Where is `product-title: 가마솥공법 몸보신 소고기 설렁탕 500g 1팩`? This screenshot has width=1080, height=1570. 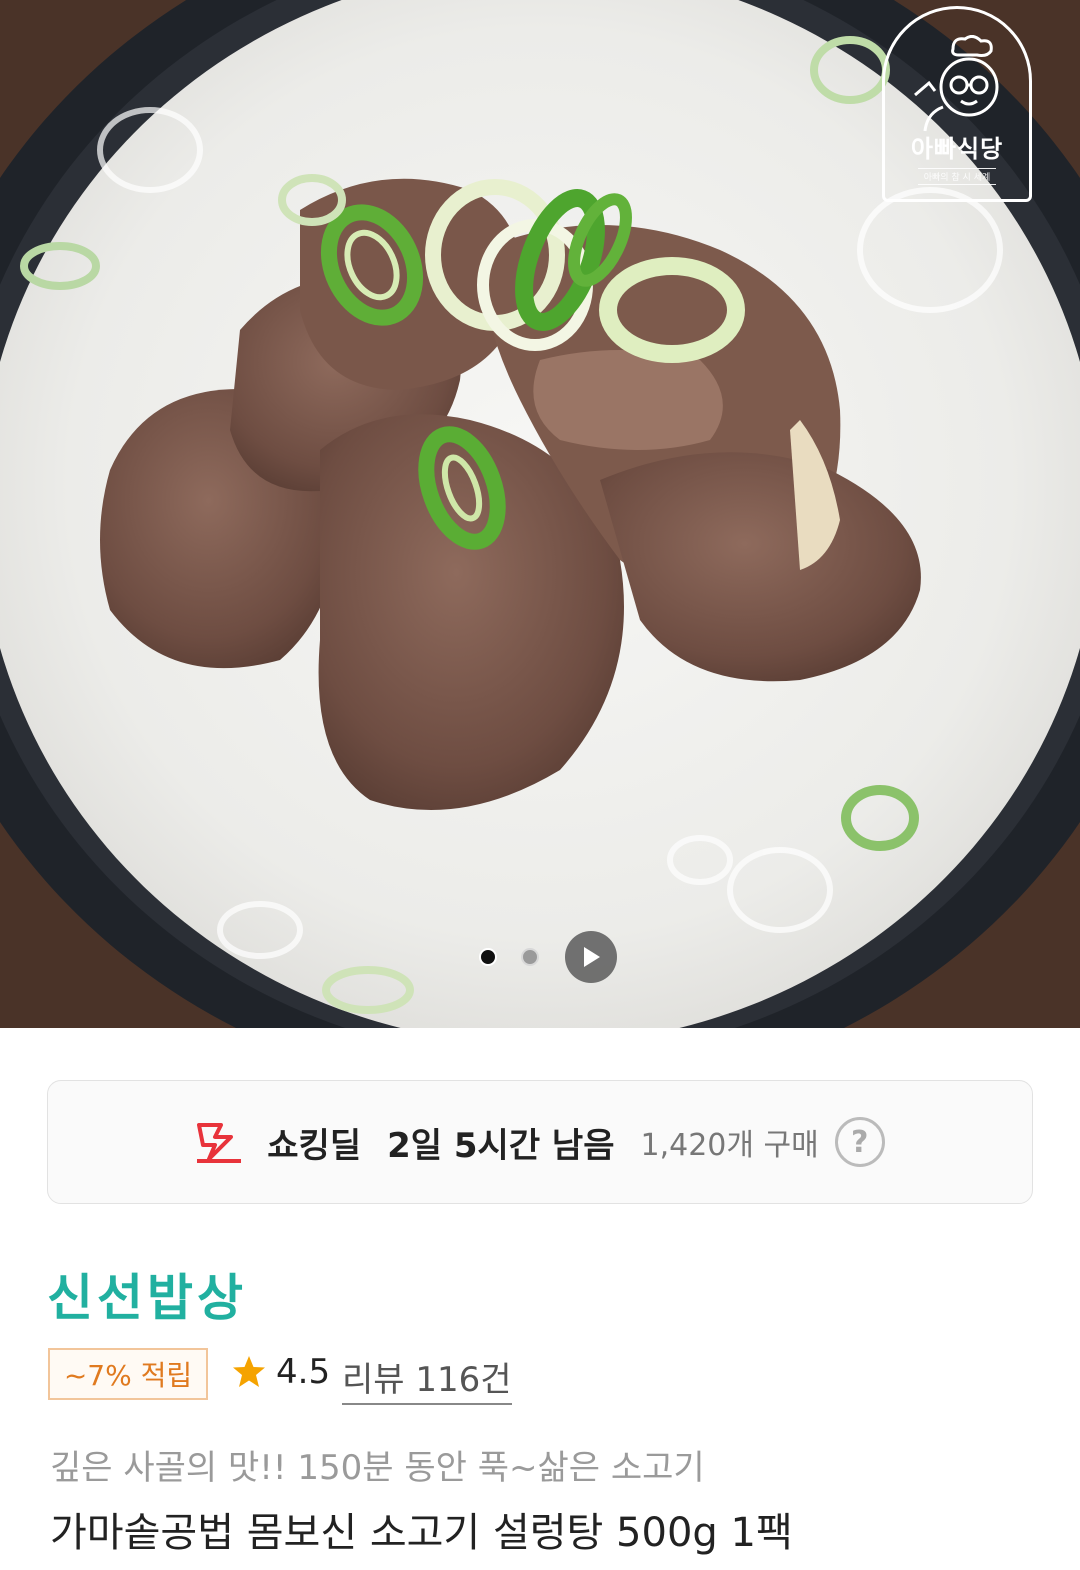 product-title: 가마솥공법 몸보신 소고기 설렁탕 500g 1팩 is located at coordinates (421, 1533).